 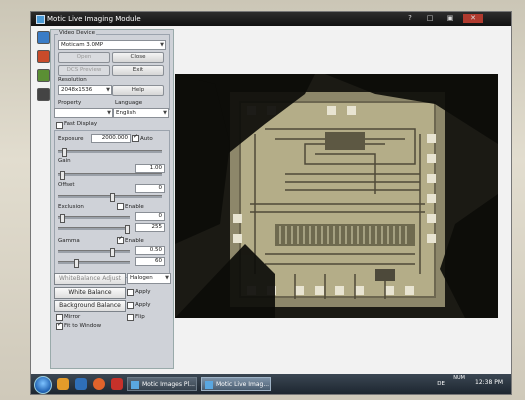 What do you see at coordinates (110, 152) in the screenshot?
I see `exposure-slider` at bounding box center [110, 152].